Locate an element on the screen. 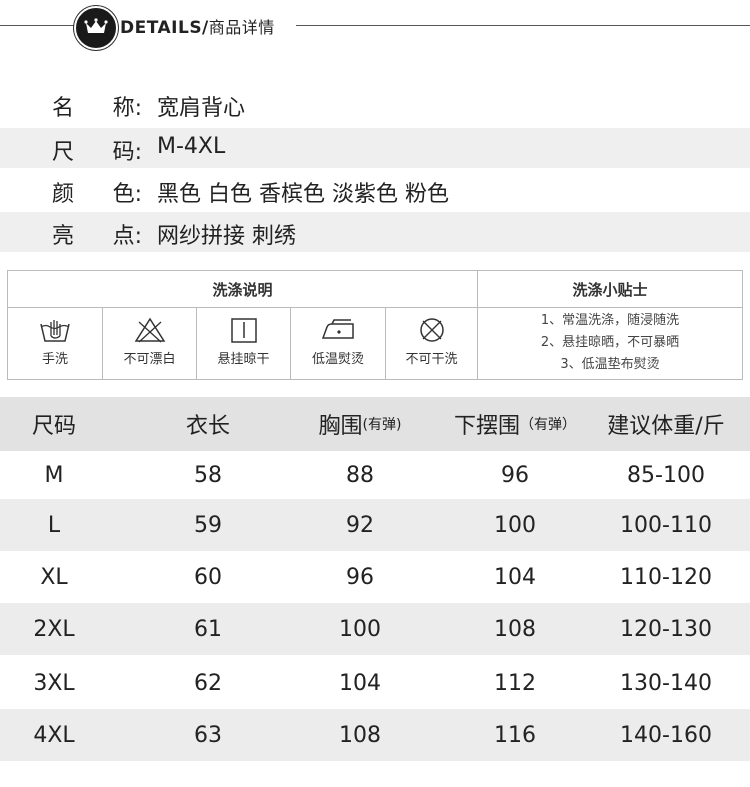 This screenshot has width=750, height=787. spec-label: 颜 色: is located at coordinates (97, 192).